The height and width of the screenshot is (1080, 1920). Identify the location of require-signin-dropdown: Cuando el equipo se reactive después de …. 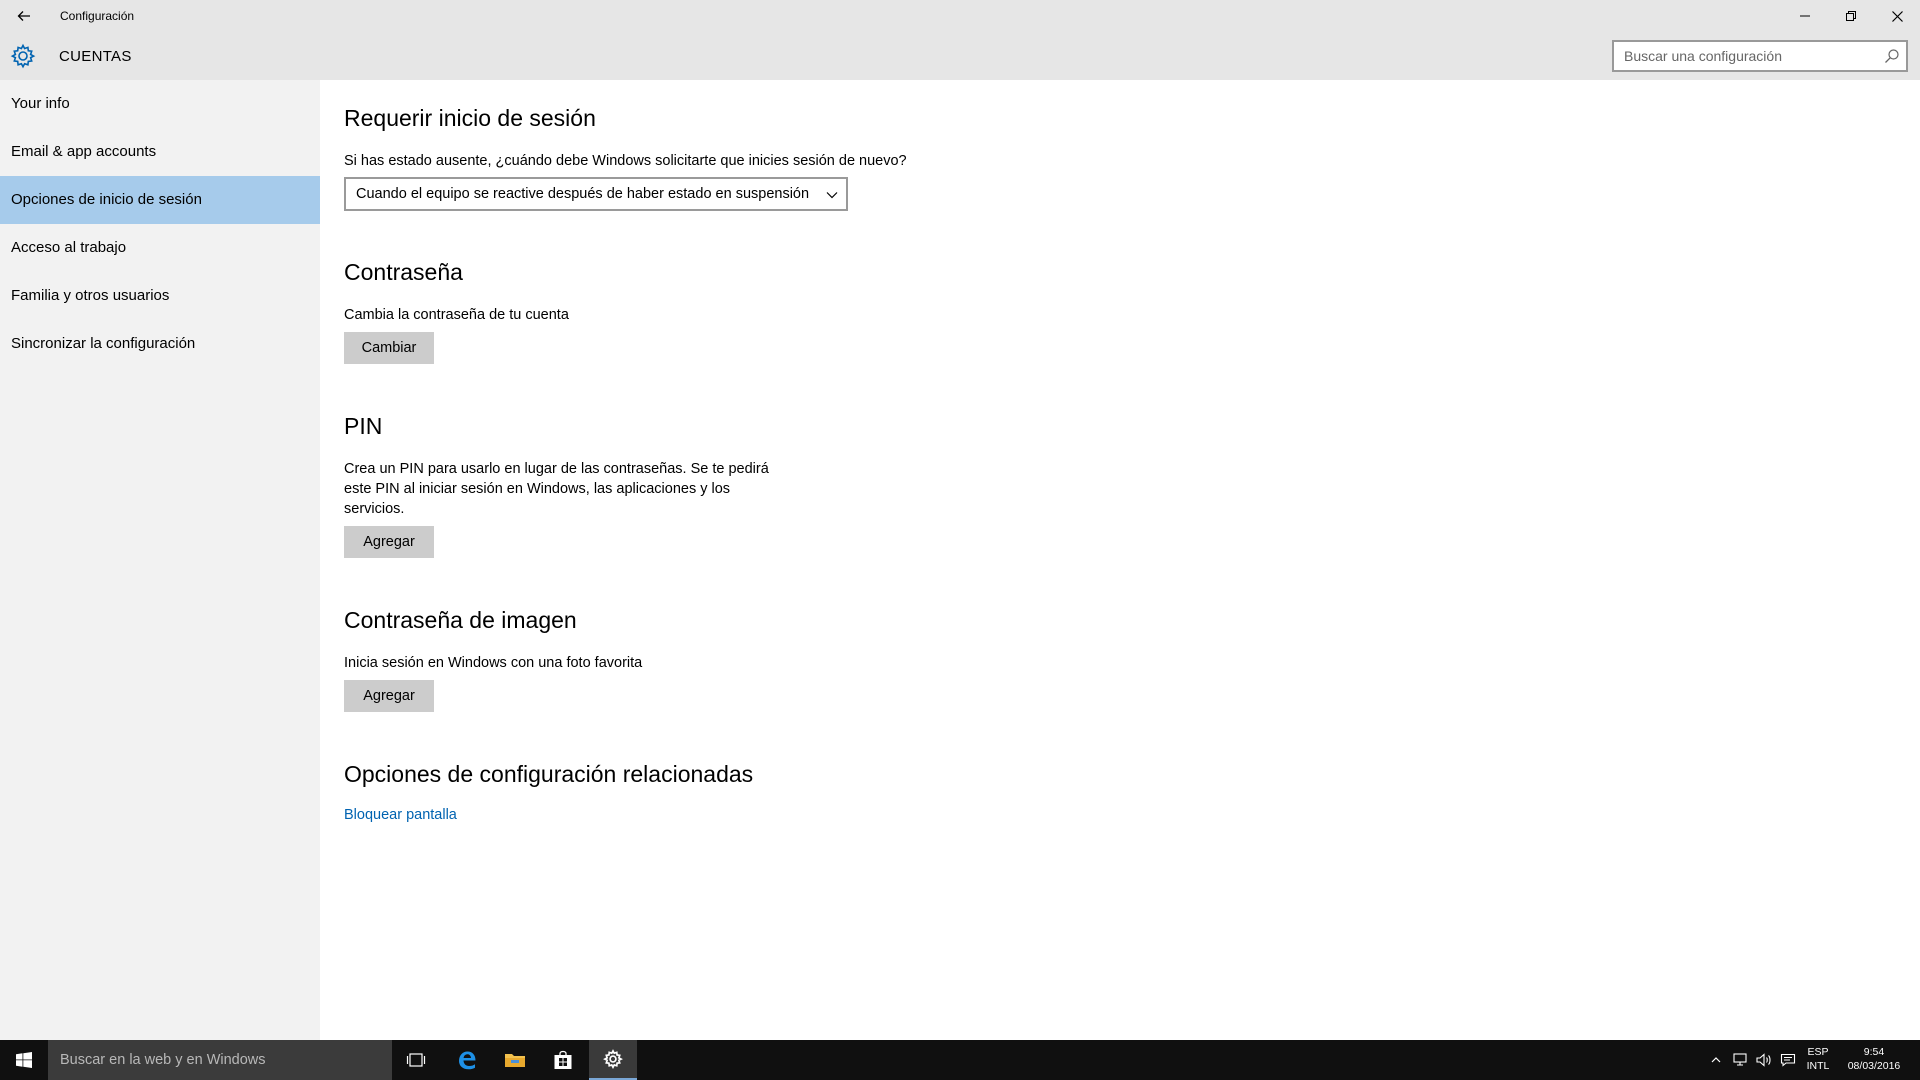
(596, 194).